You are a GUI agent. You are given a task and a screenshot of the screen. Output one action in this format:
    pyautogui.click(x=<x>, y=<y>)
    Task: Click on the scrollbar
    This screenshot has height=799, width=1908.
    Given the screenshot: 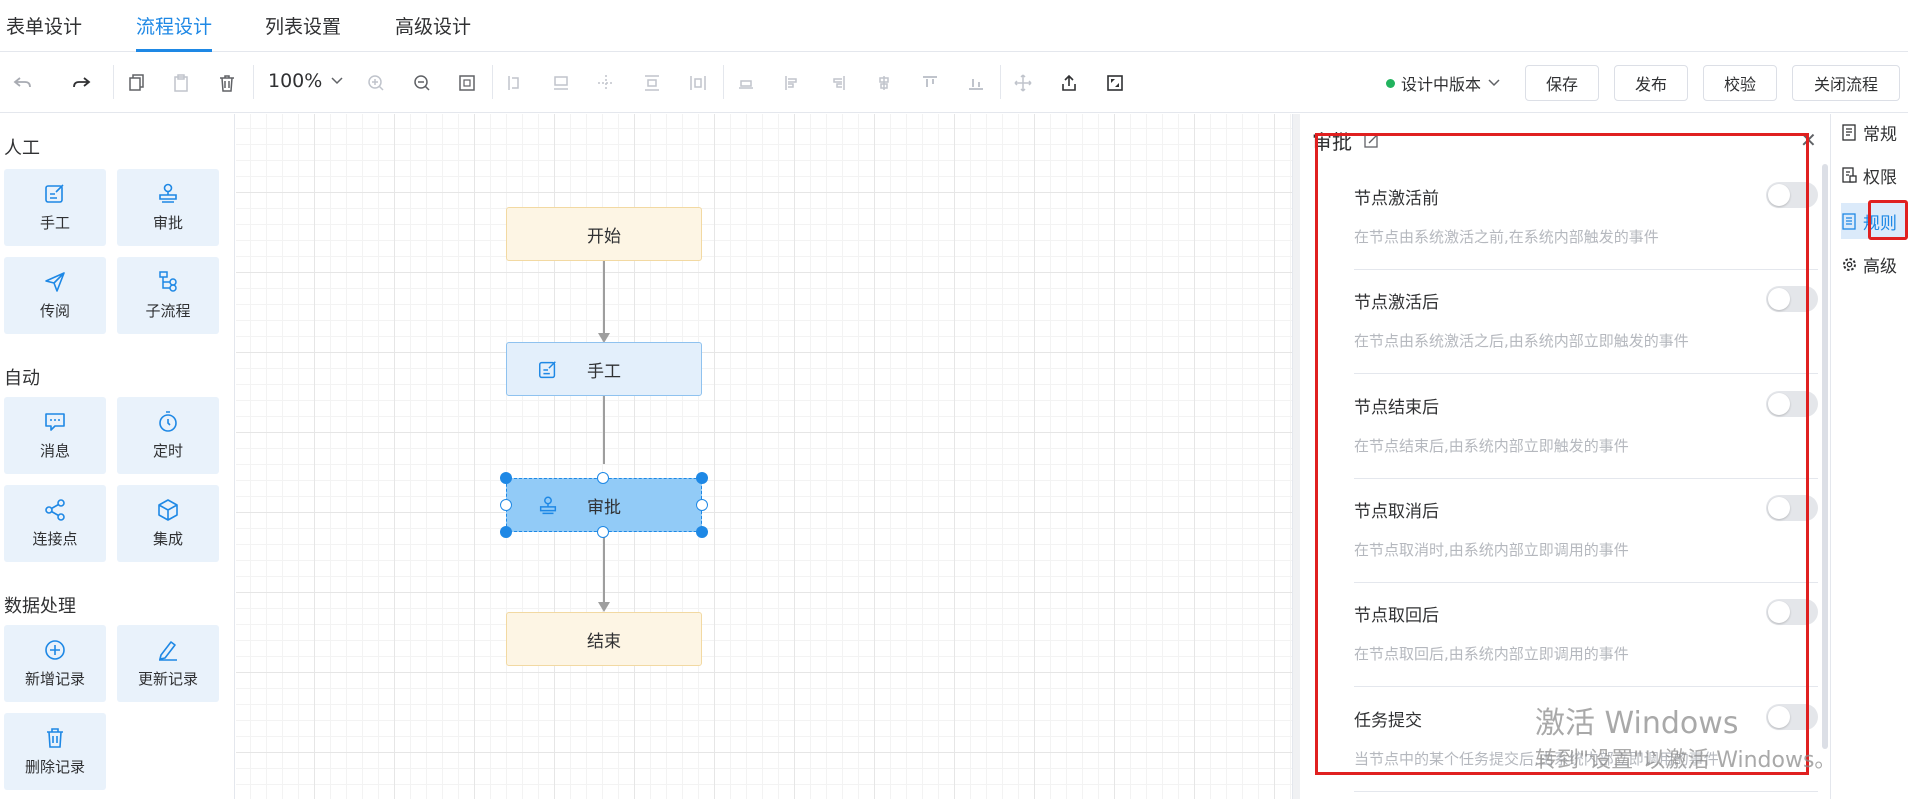 What is the action you would take?
    pyautogui.click(x=1825, y=456)
    